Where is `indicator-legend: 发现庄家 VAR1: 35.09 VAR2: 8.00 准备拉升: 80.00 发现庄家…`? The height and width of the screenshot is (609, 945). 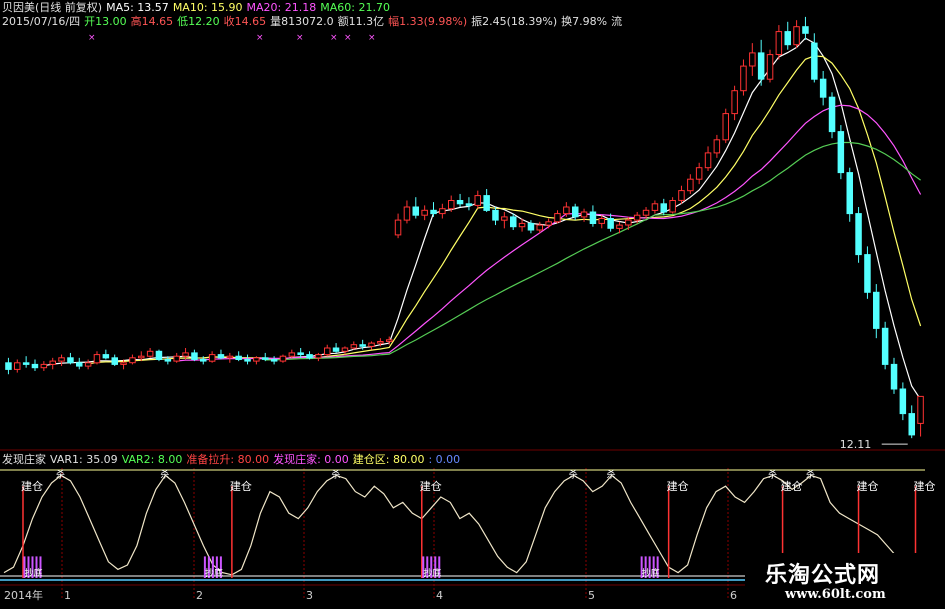
indicator-legend: 发现庄家 VAR1: 35.09 VAR2: 8.00 准备拉升: 80.00 发现庄家… is located at coordinates (233, 460).